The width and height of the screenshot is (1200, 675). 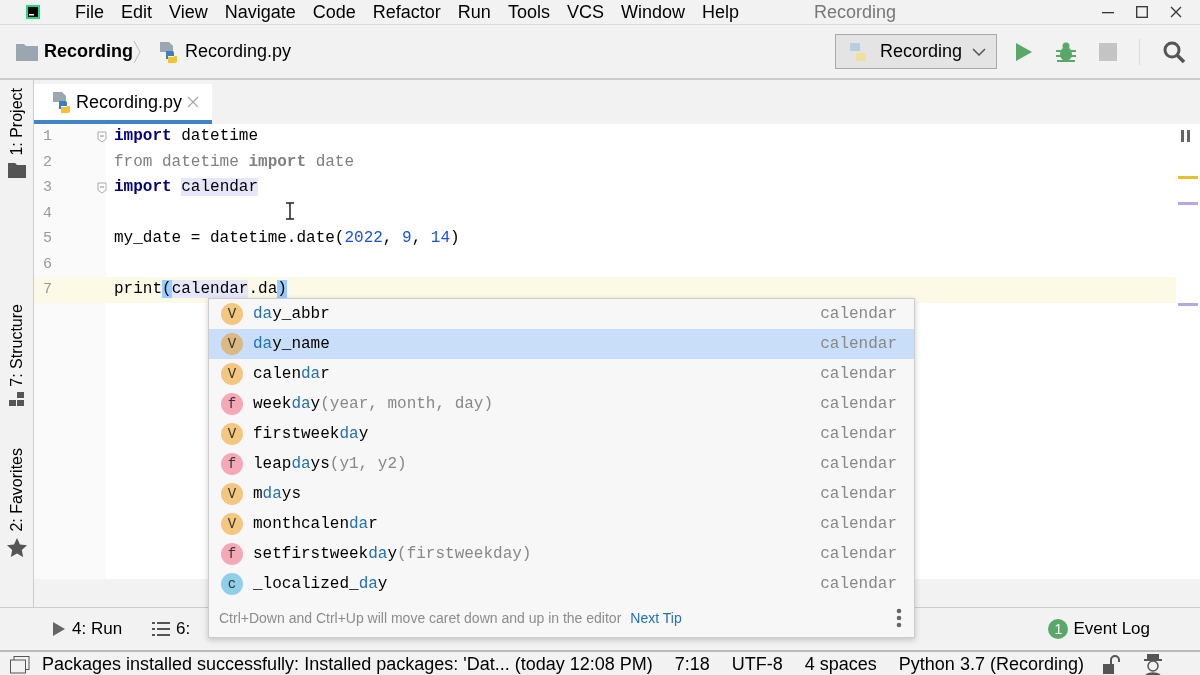 What do you see at coordinates (692, 664) in the screenshot?
I see `caret-position: 7:18` at bounding box center [692, 664].